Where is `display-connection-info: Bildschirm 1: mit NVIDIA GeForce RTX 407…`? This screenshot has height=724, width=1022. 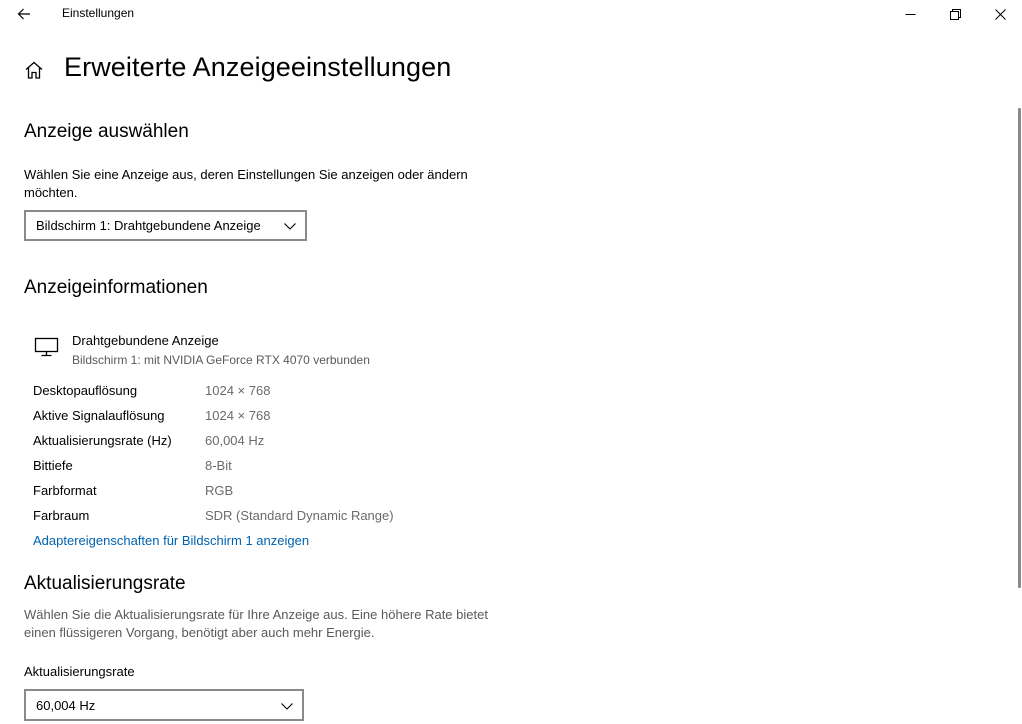
display-connection-info: Bildschirm 1: mit NVIDIA GeForce RTX 407… is located at coordinates (221, 360).